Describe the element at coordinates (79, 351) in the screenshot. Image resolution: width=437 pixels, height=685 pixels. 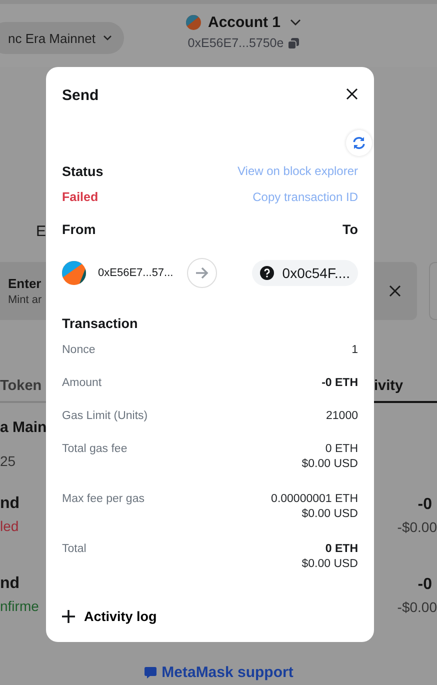
I see `detail-label: Nonce` at that location.